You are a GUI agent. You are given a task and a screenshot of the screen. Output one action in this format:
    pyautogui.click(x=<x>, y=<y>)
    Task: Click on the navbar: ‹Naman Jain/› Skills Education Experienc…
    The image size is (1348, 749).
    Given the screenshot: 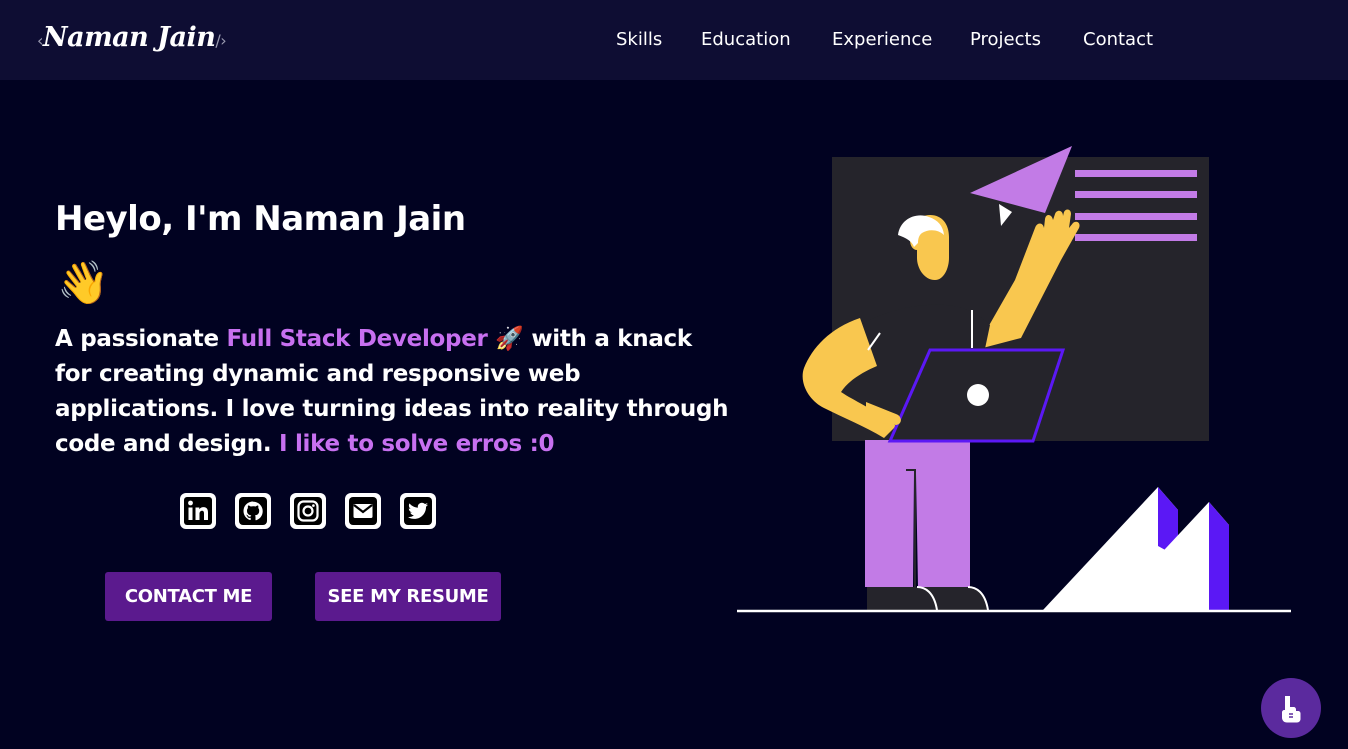 What is the action you would take?
    pyautogui.click(x=674, y=40)
    